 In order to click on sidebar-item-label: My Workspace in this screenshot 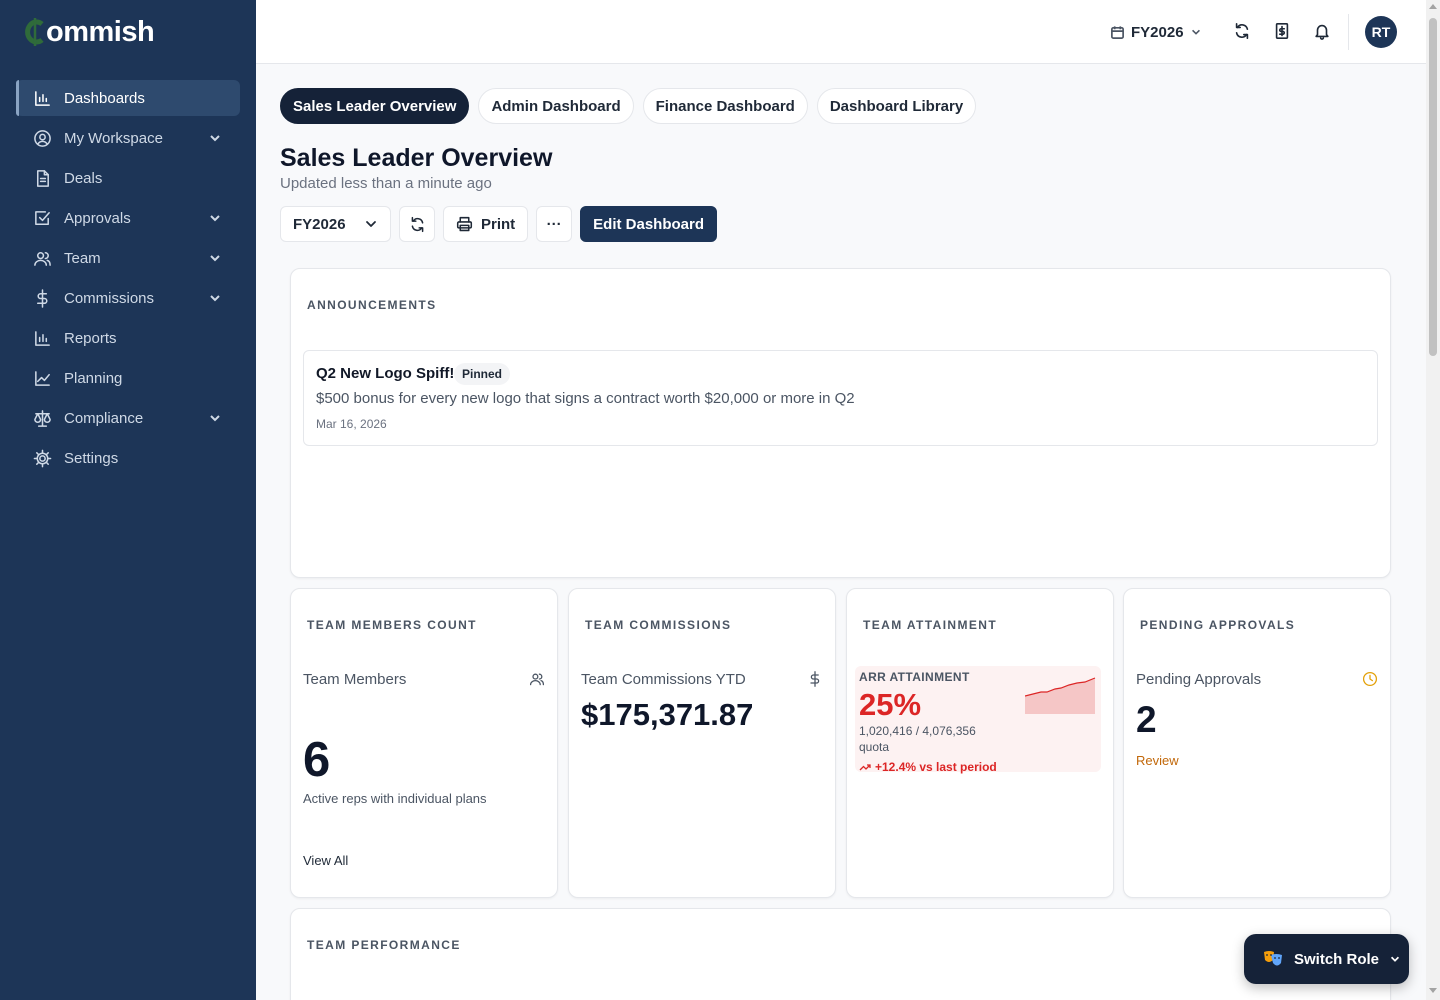, I will do `click(113, 138)`.